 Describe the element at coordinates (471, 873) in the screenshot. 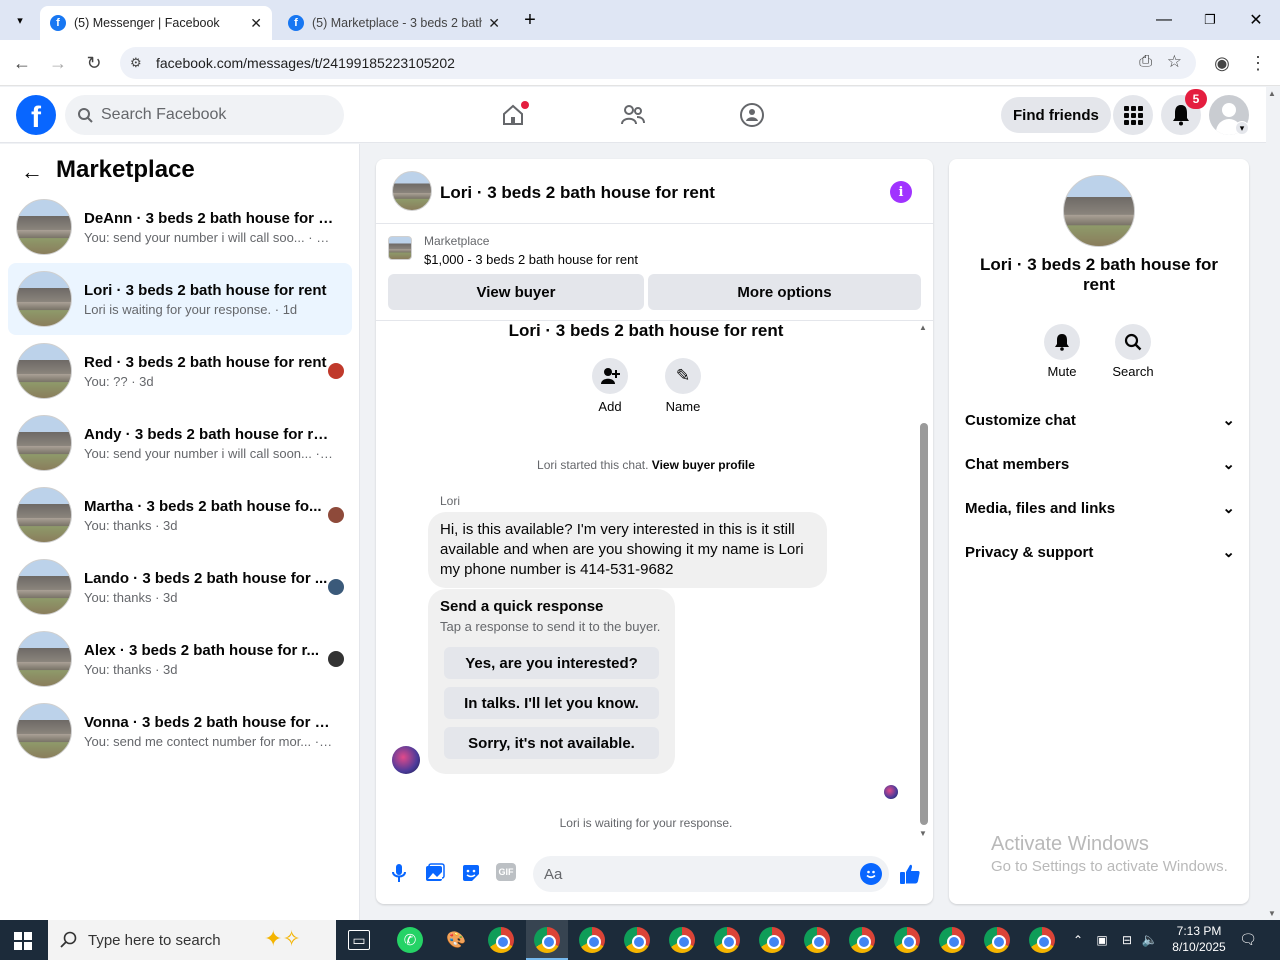

I see `sticker-icon` at that location.